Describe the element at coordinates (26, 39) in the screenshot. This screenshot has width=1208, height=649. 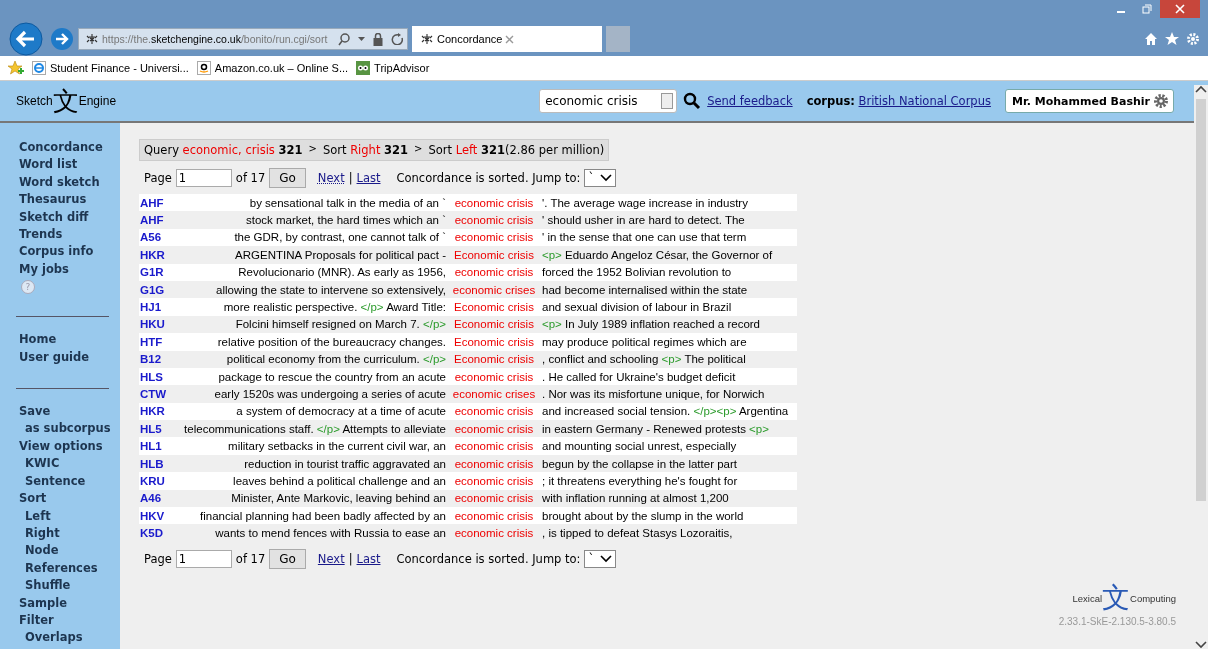
I see `back-icon` at that location.